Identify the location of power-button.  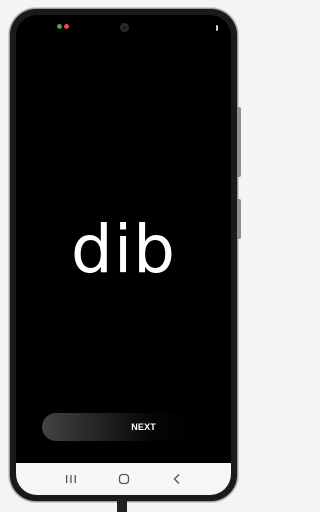
(239, 219).